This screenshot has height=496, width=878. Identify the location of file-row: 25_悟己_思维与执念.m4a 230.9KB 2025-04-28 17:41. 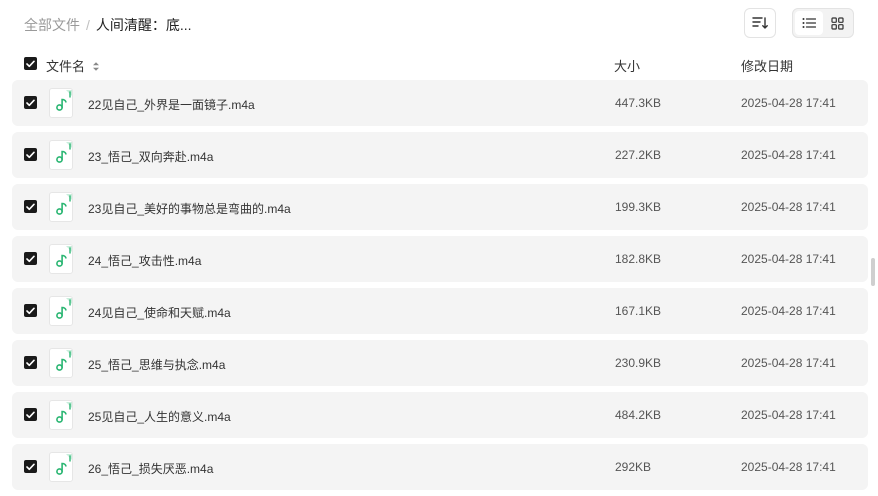
(440, 363).